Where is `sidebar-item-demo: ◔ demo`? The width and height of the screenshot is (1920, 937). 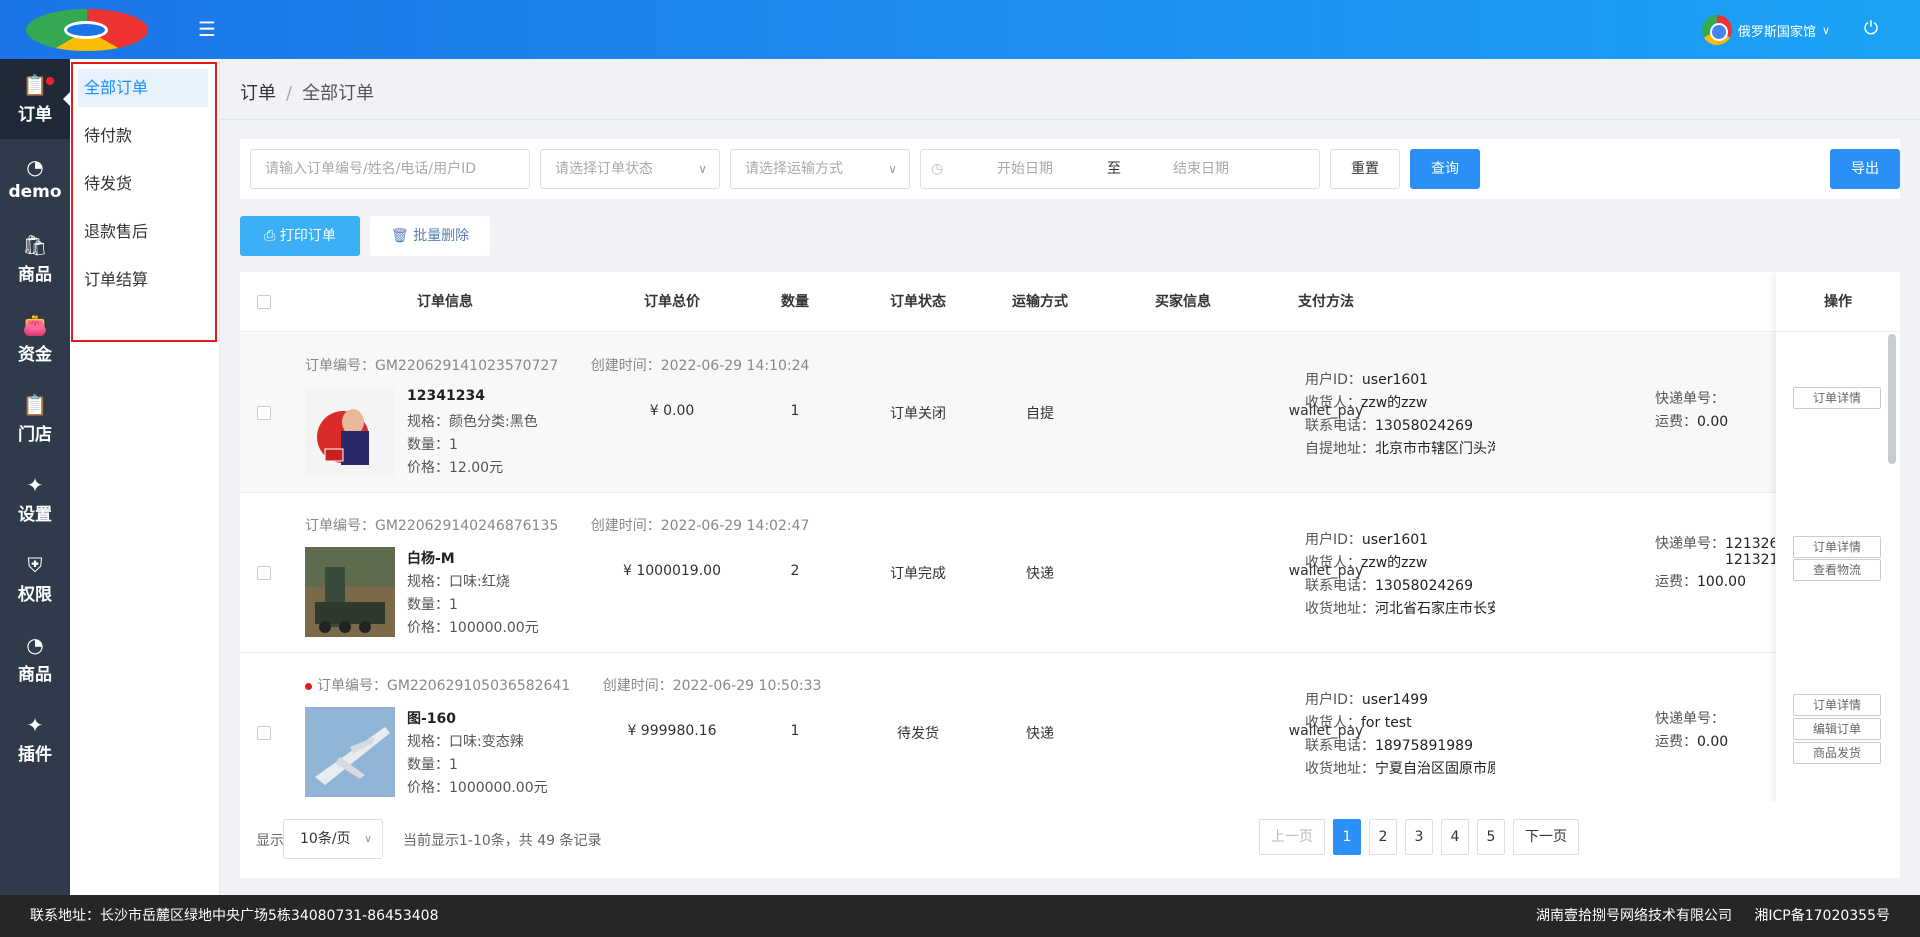 sidebar-item-demo: ◔ demo is located at coordinates (35, 179).